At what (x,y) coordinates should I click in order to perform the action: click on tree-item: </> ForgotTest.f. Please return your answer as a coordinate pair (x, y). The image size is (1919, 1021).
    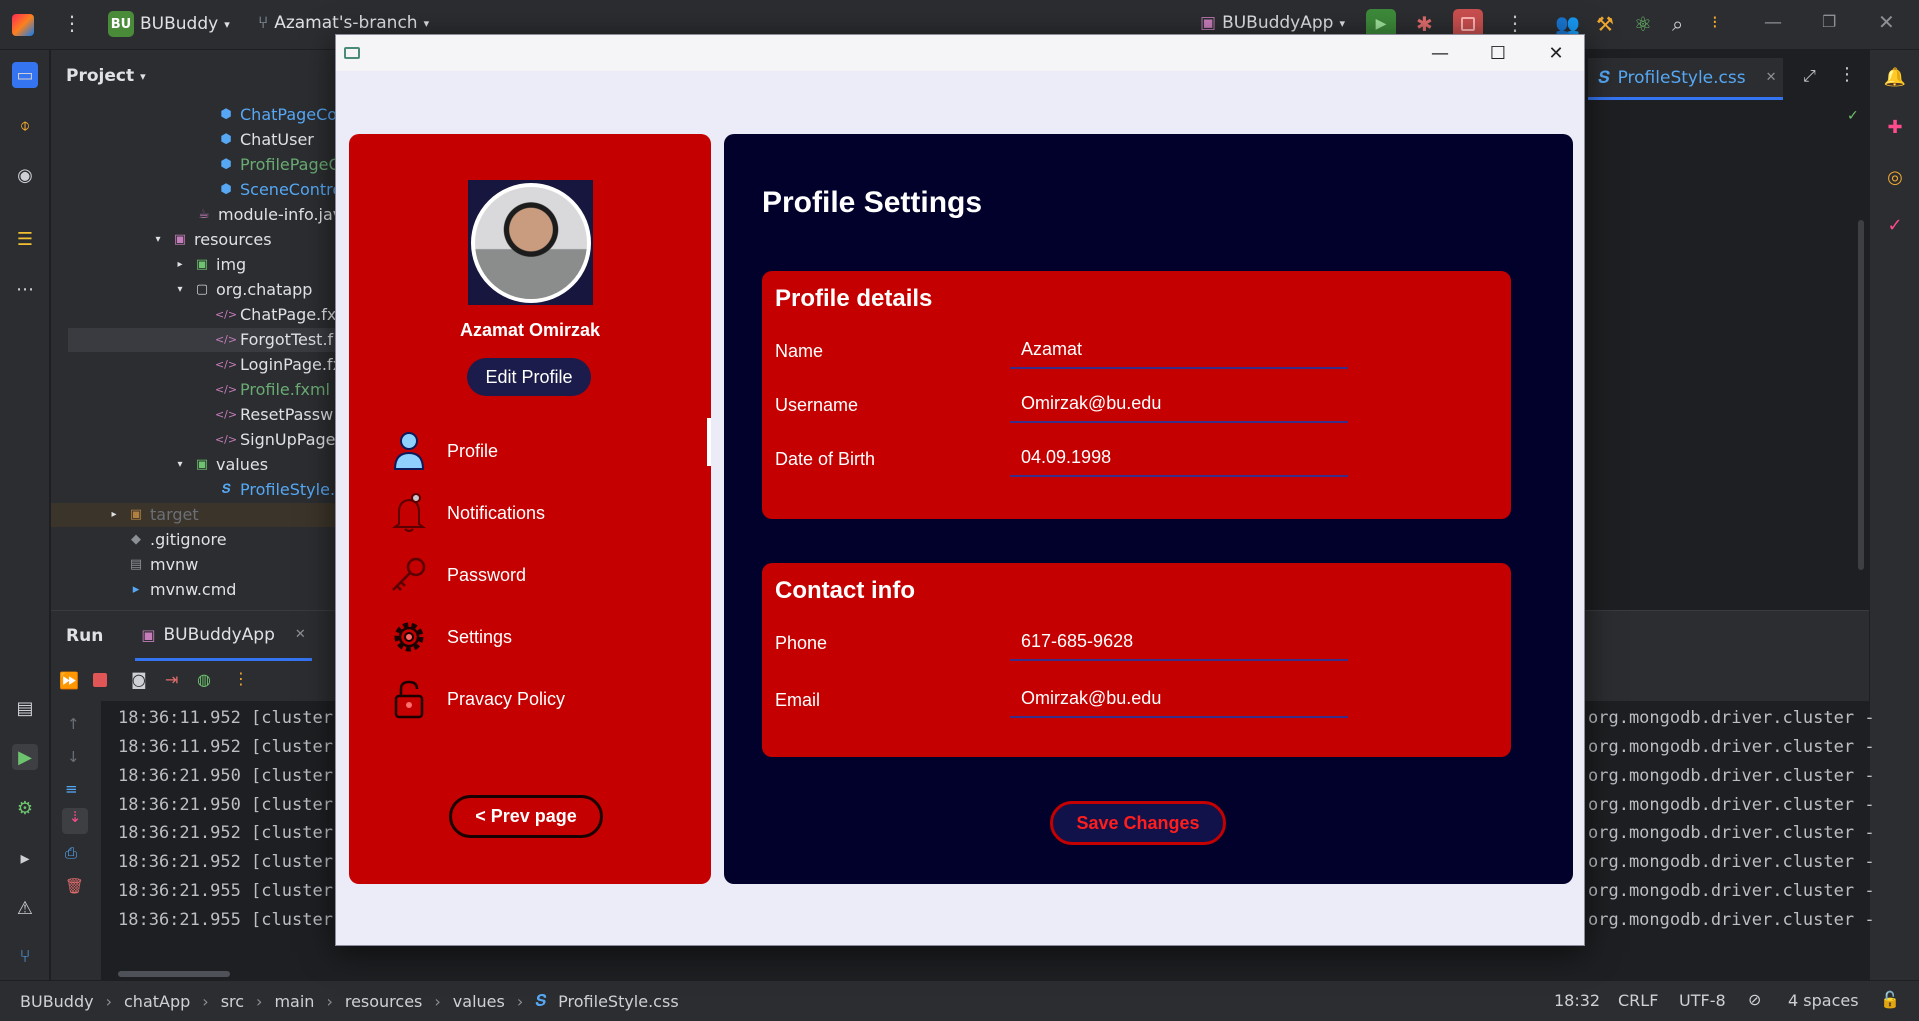
    Looking at the image, I should click on (274, 339).